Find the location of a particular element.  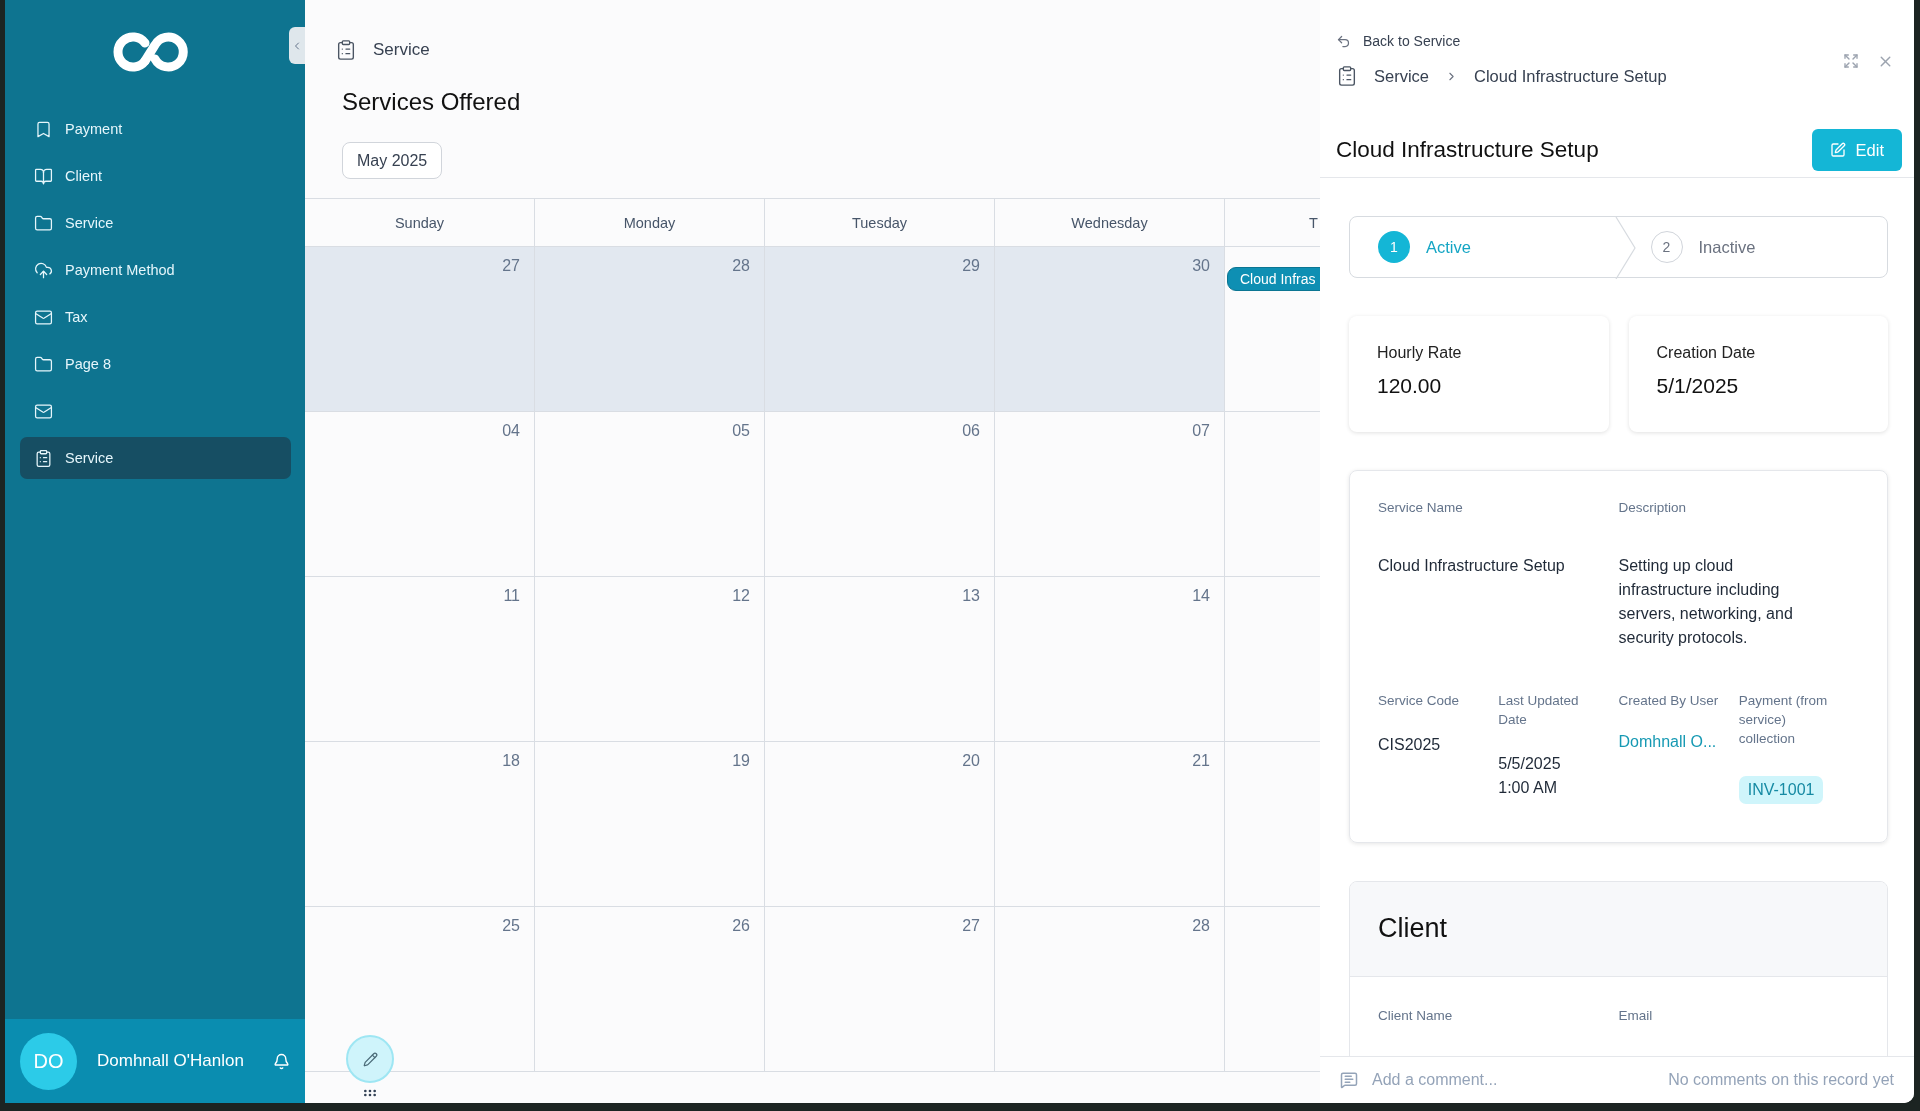

field-value: Cloud Infrastructure Setup is located at coordinates (1471, 565).